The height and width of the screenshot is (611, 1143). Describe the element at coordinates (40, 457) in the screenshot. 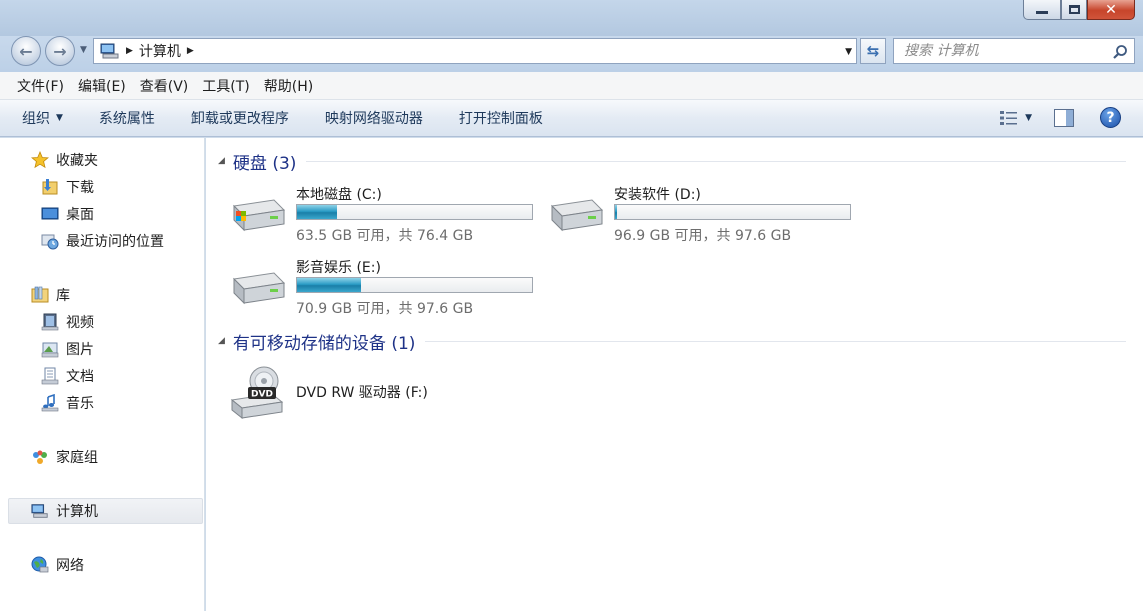

I see `homegroup-icon` at that location.